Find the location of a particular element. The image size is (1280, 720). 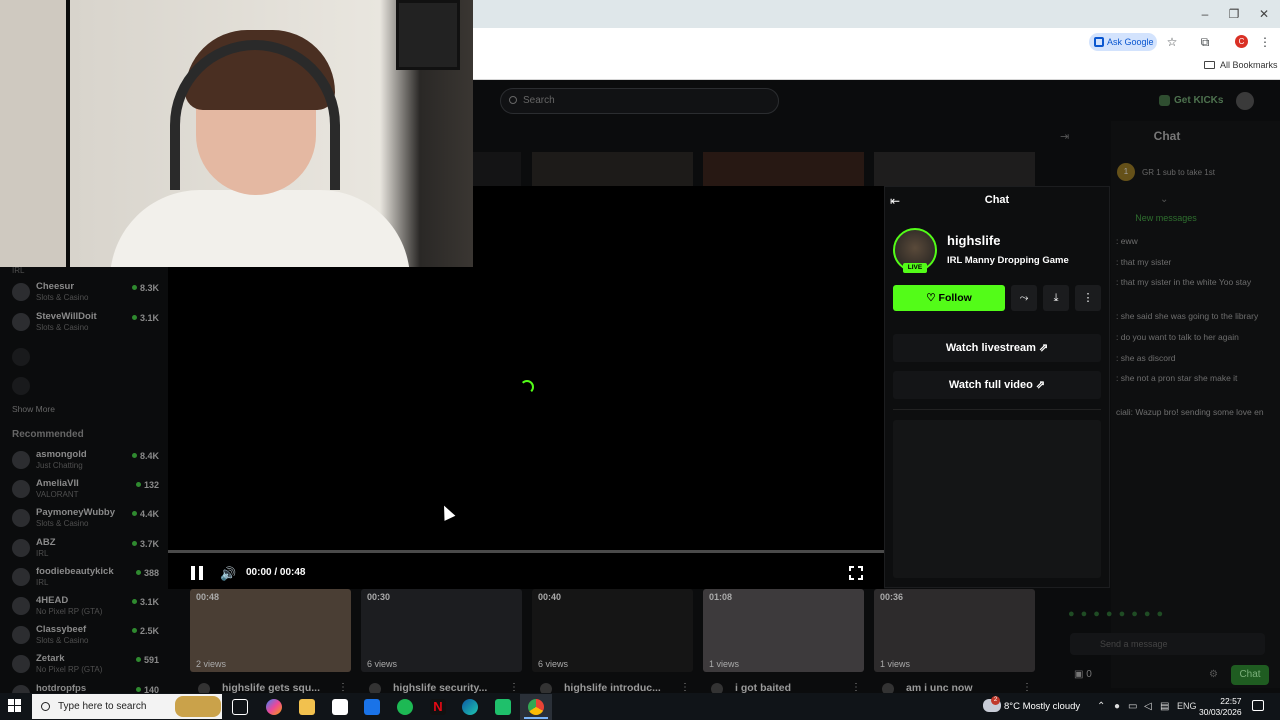

chat-message: : that my sister in the white Yoo stay is located at coordinates (1184, 282).